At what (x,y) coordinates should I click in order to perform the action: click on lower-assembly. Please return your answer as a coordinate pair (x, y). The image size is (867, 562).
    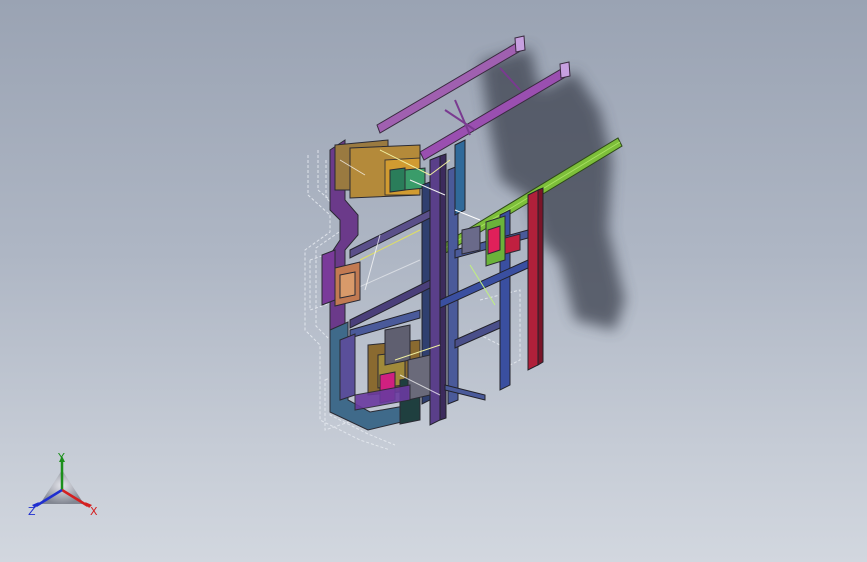
    Looking at the image, I should click on (380, 376).